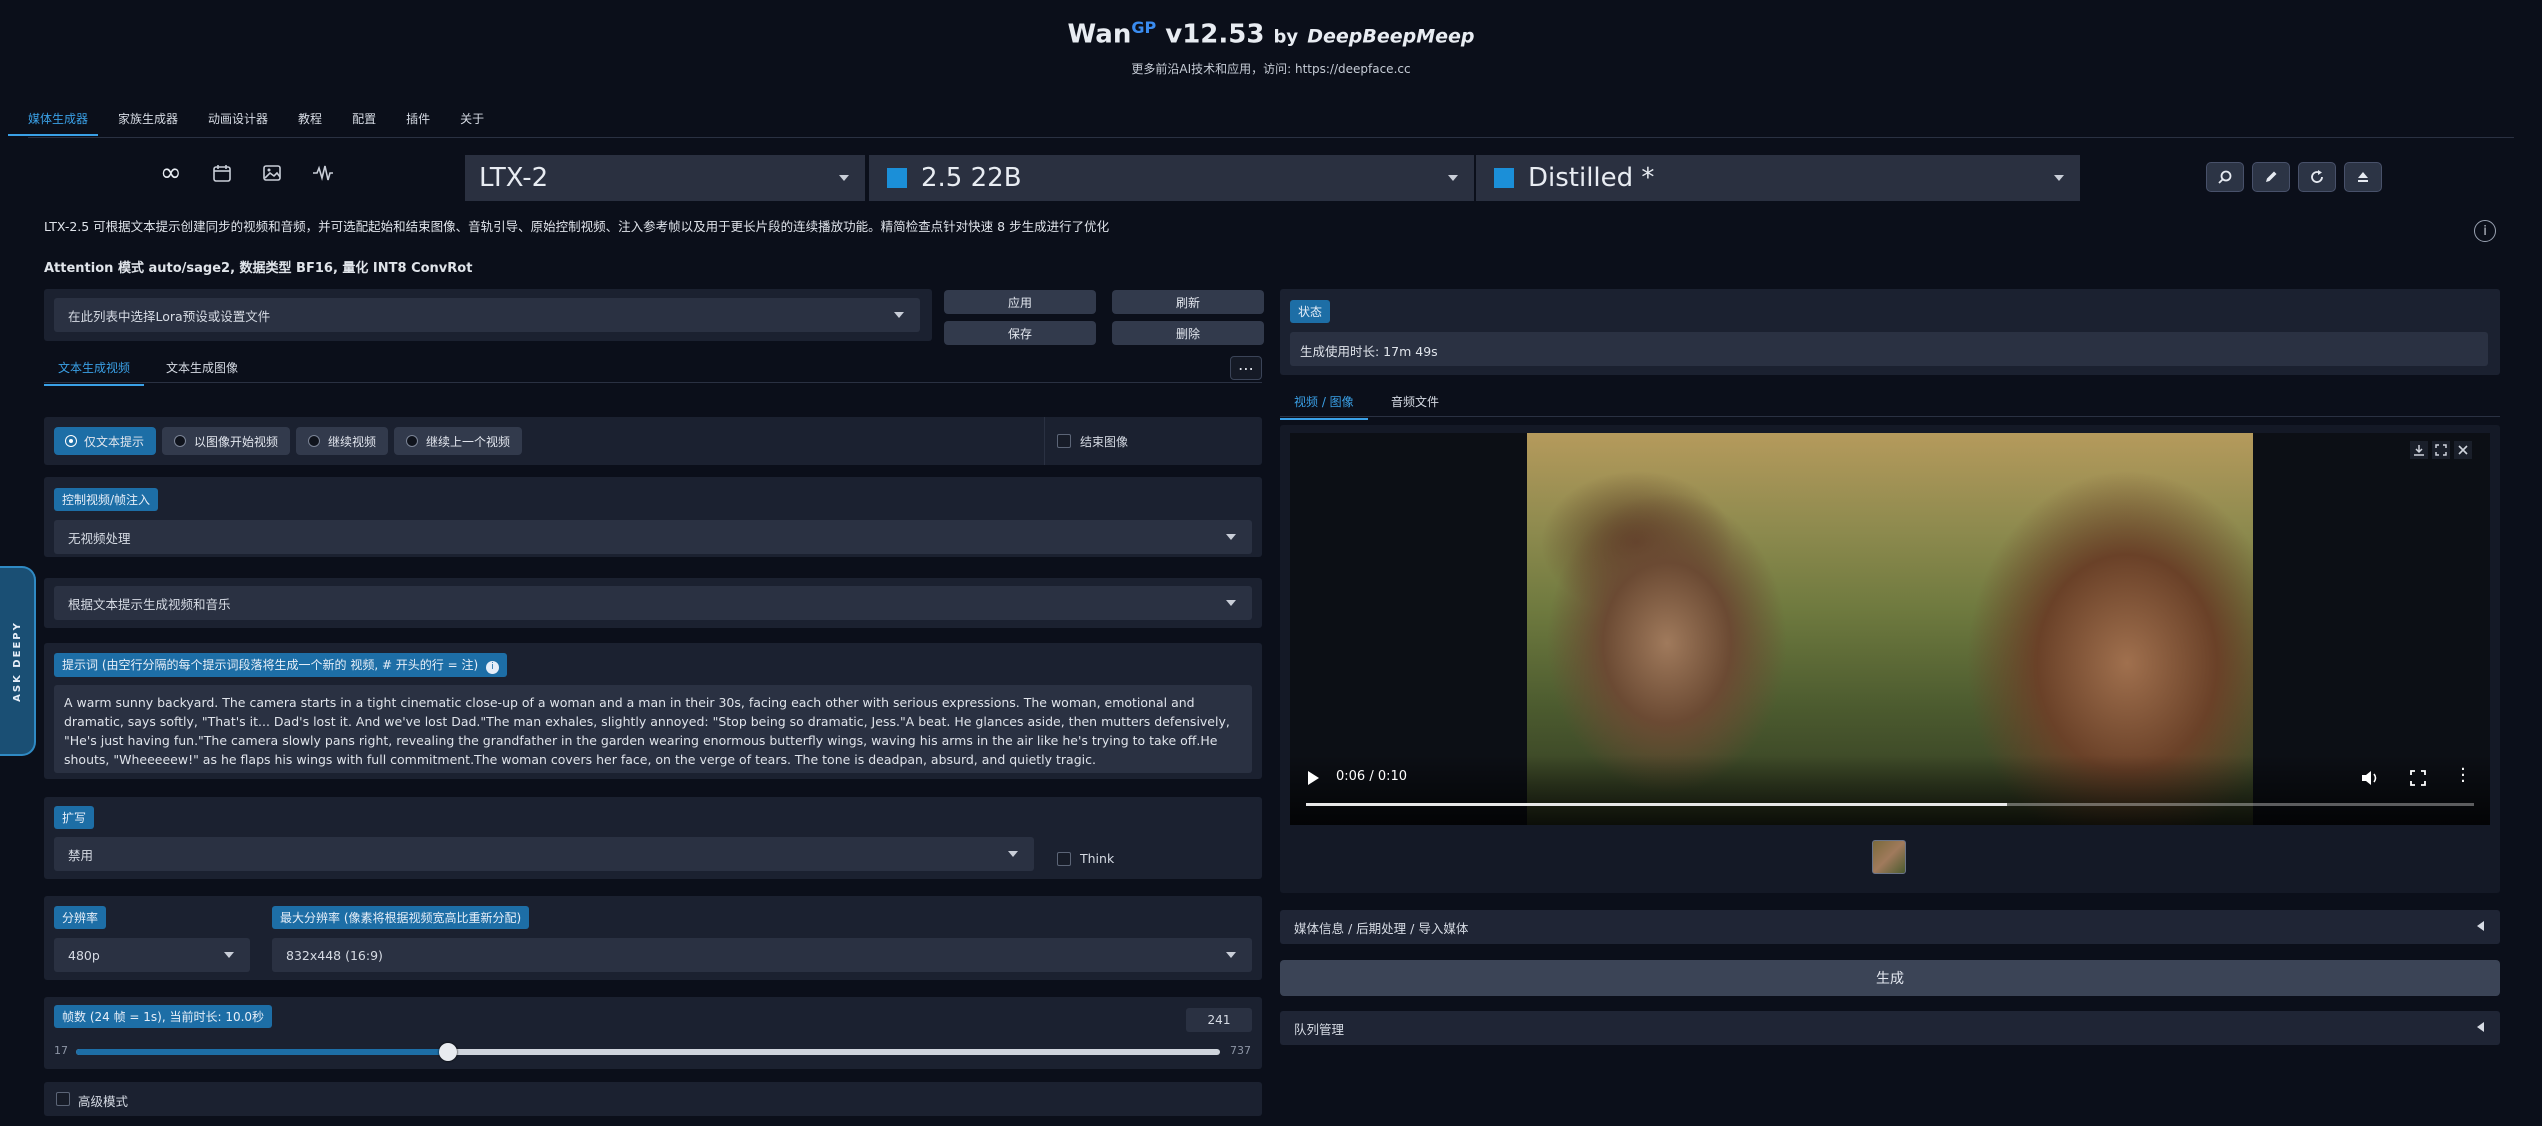 This screenshot has width=2542, height=1126. I want to click on reload-button, so click(2317, 177).